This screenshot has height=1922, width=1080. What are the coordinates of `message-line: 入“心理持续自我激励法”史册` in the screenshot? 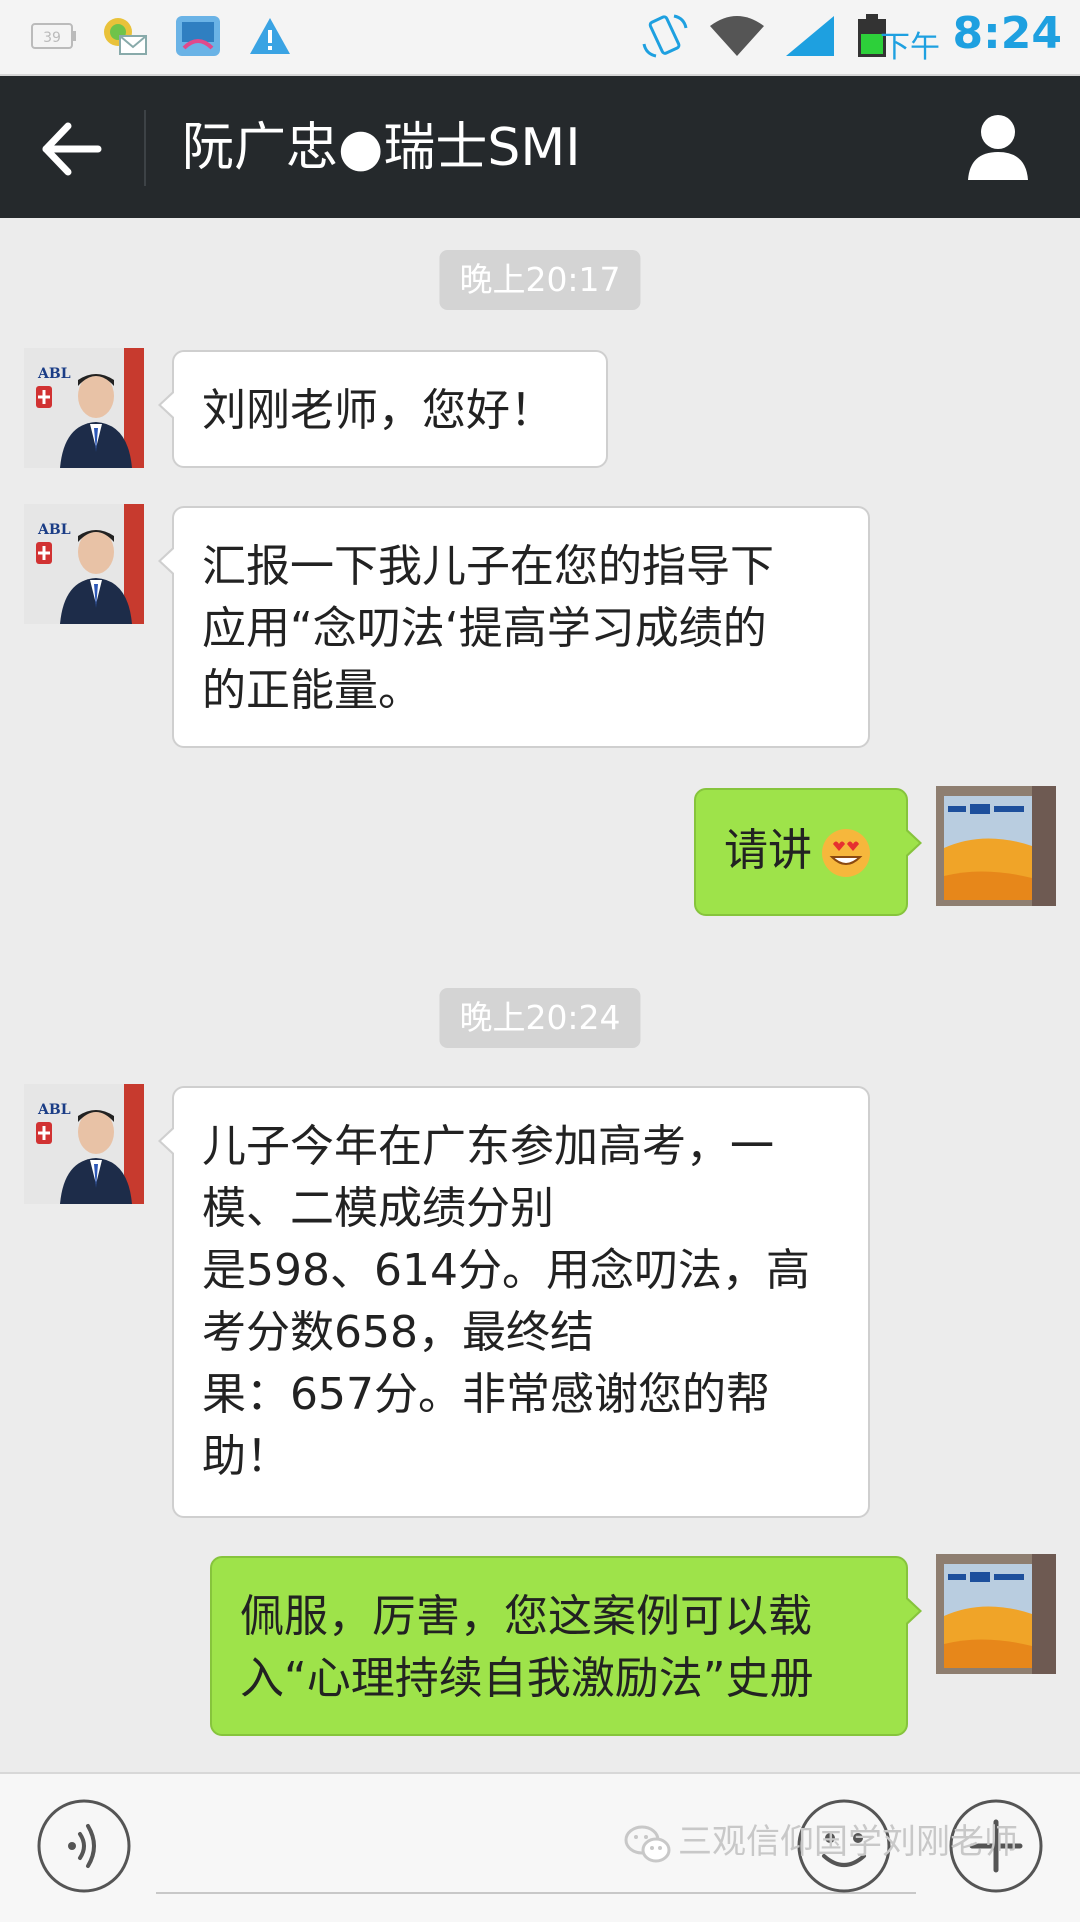 It's located at (527, 1678).